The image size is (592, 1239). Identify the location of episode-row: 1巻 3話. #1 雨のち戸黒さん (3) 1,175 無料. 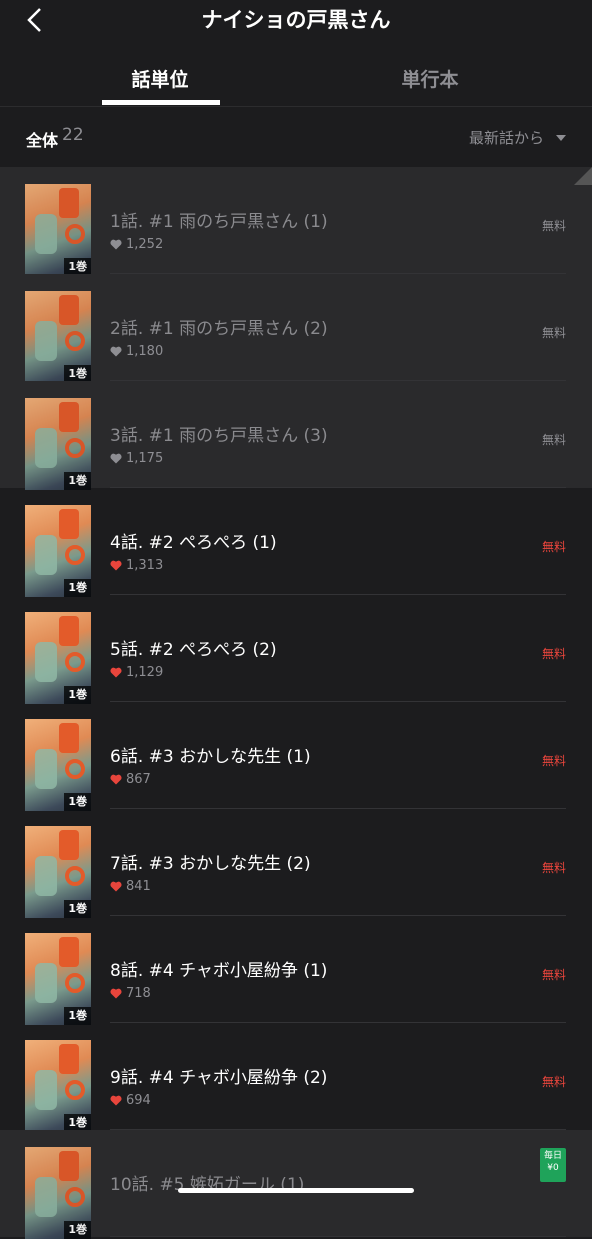
(296, 435).